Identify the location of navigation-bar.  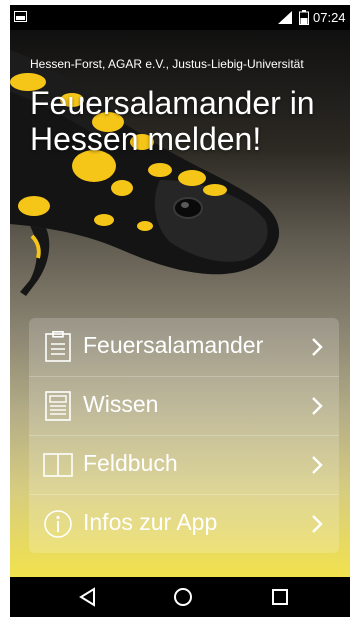
(180, 597).